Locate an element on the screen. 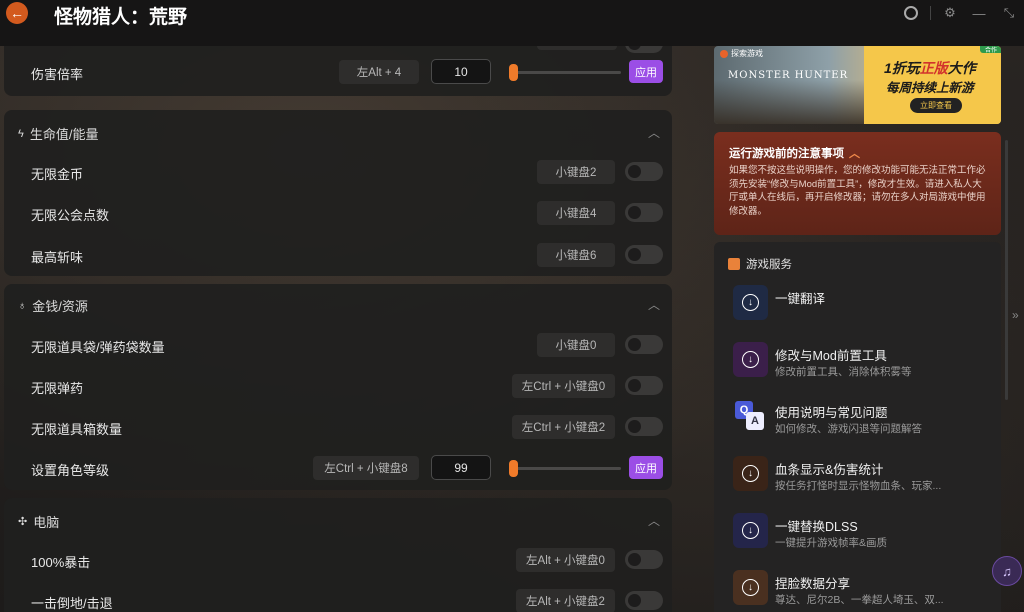  hotkey-badge: 左Alt + 小键盘2 is located at coordinates (565, 600).